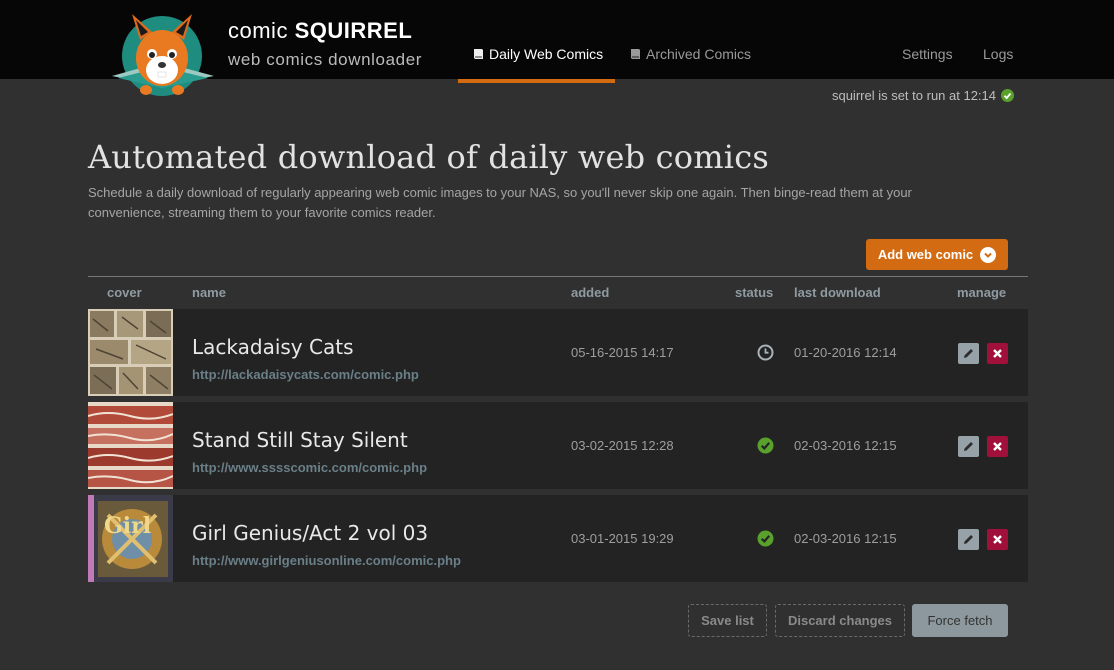 The image size is (1114, 670). I want to click on comic-url-link: http://lackadaisycats.com/comic.php, so click(305, 374).